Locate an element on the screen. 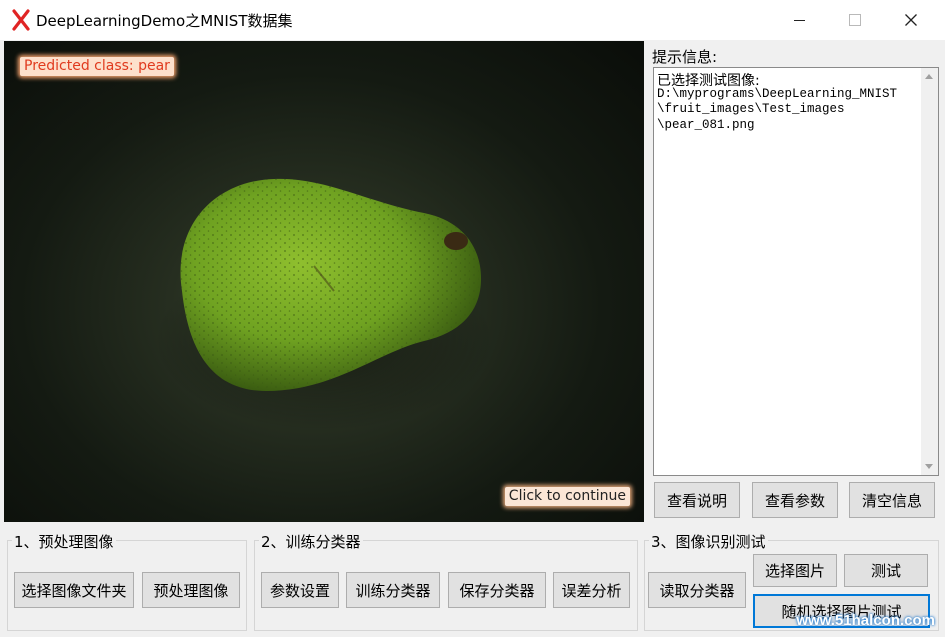  info-path-line: \pear_081.png is located at coordinates (706, 125).